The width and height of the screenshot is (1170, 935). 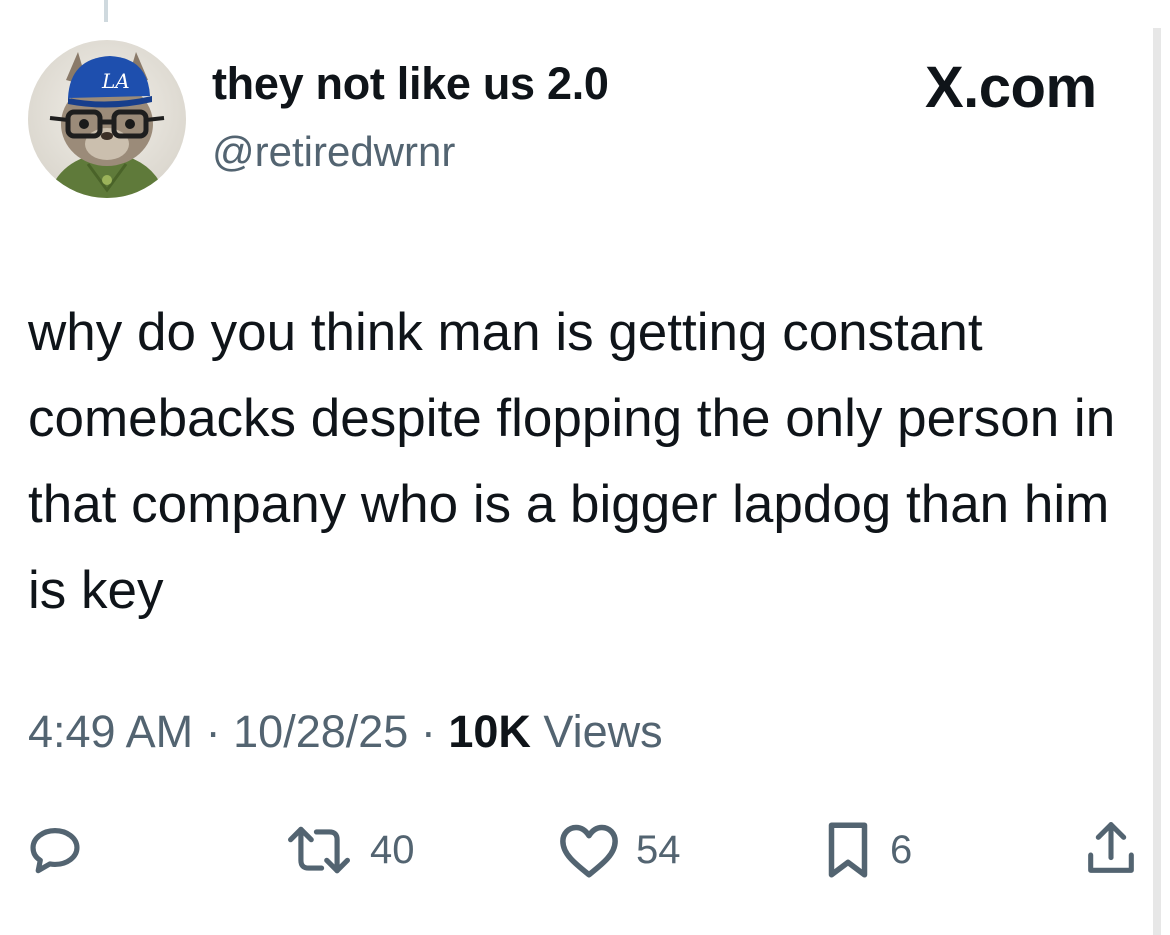 I want to click on reply-button, so click(x=62, y=850).